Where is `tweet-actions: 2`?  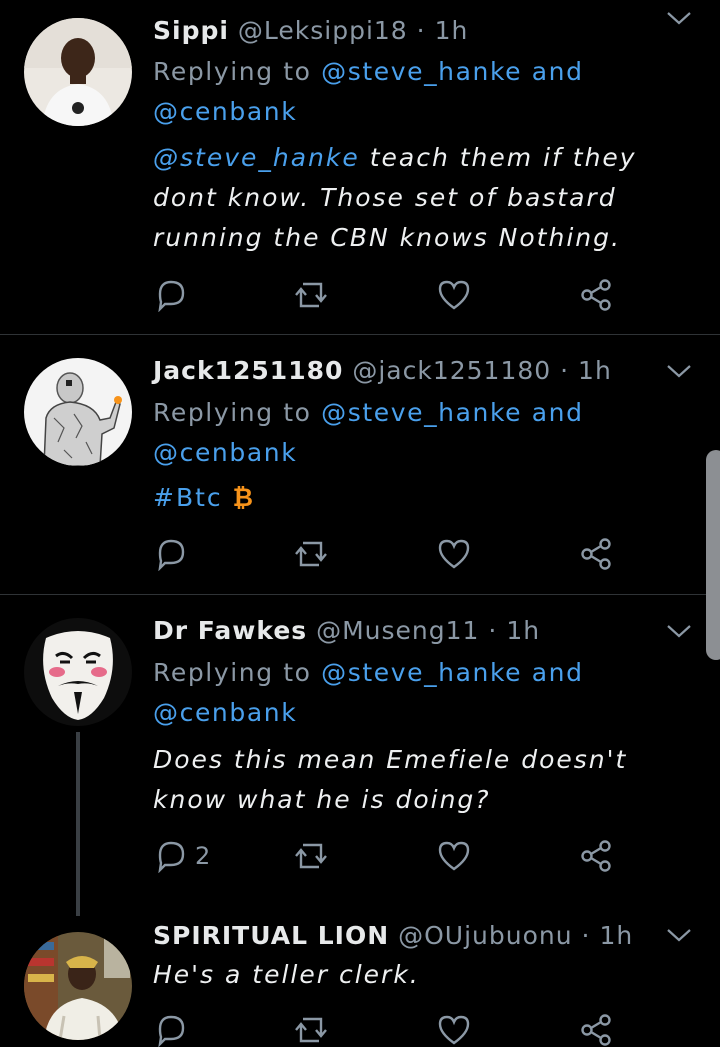
tweet-actions: 2 is located at coordinates (393, 856).